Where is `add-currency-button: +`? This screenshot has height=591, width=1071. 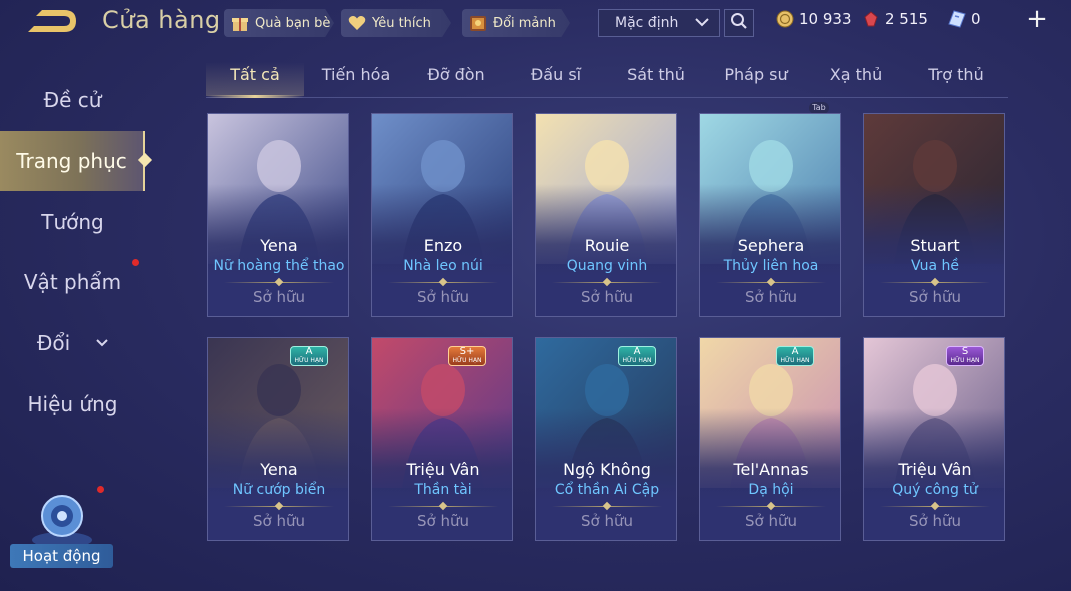
add-currency-button: + is located at coordinates (1037, 19).